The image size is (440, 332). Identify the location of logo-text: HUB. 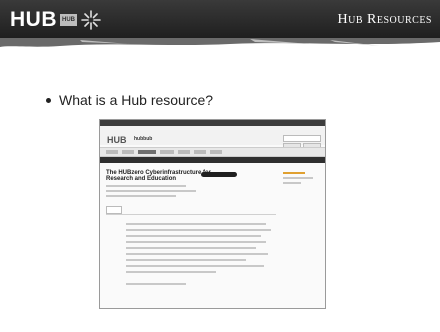
(33, 19).